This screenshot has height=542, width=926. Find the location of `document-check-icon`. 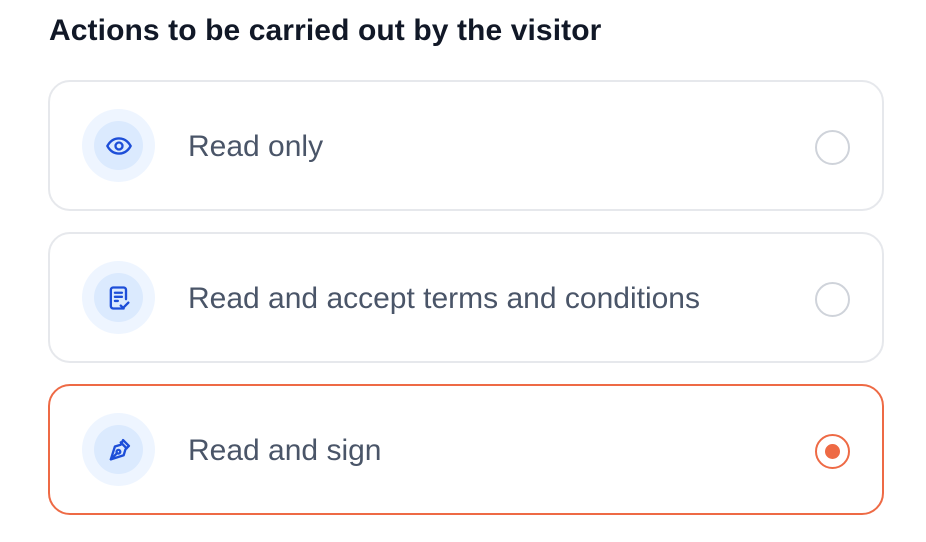

document-check-icon is located at coordinates (119, 297).